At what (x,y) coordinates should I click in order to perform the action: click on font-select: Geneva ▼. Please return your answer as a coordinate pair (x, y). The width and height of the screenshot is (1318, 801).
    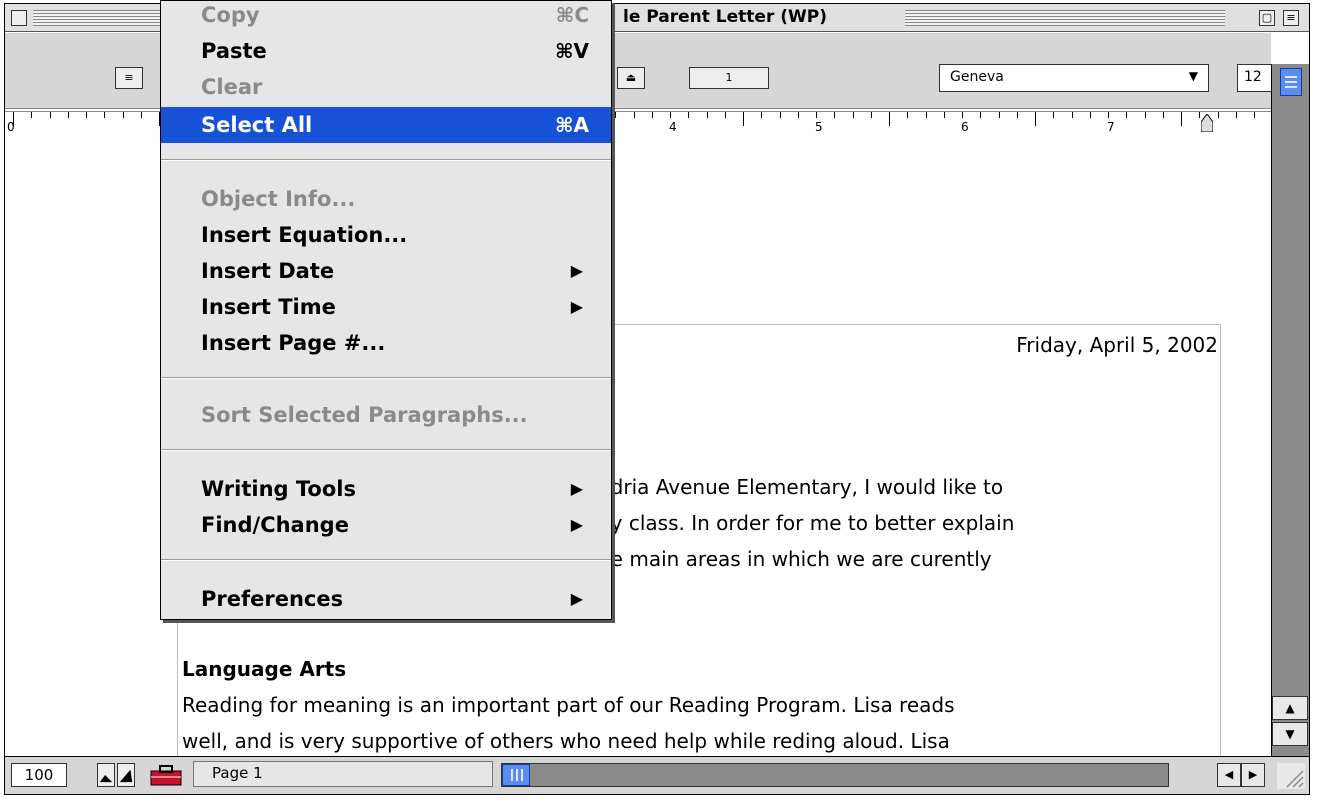
    Looking at the image, I should click on (1074, 78).